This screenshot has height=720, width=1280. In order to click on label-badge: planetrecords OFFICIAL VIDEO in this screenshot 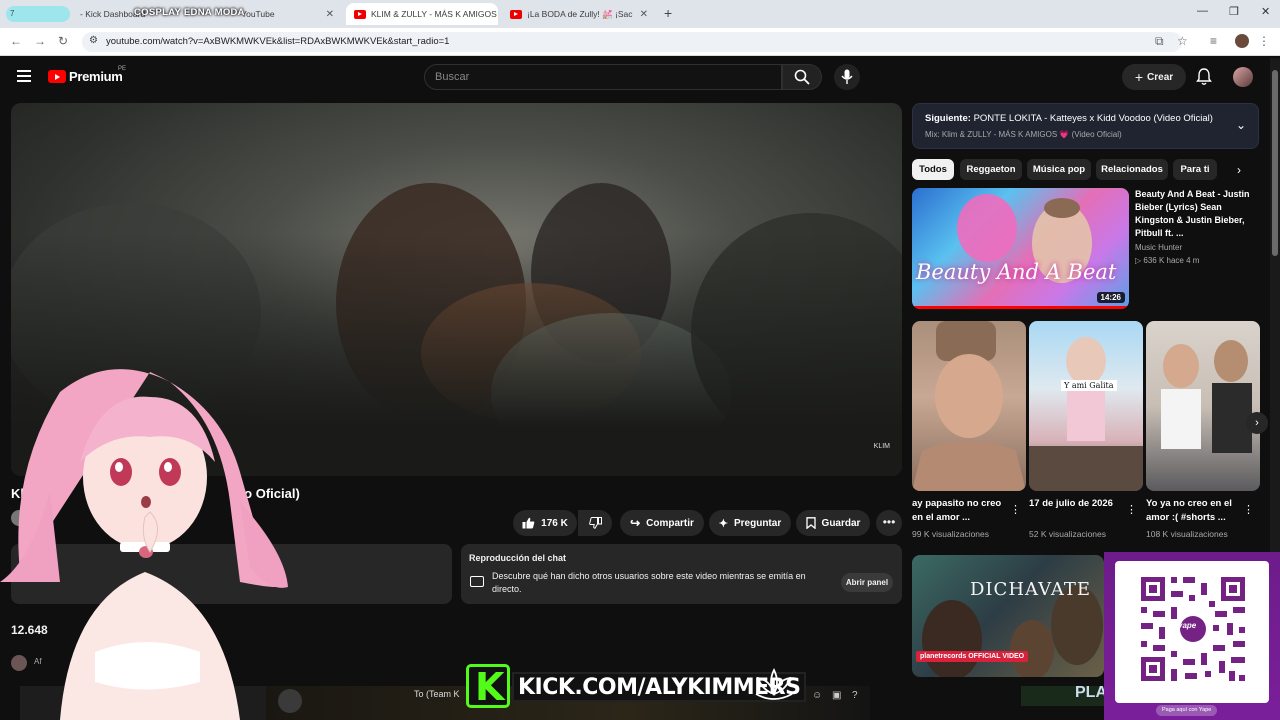, I will do `click(972, 656)`.